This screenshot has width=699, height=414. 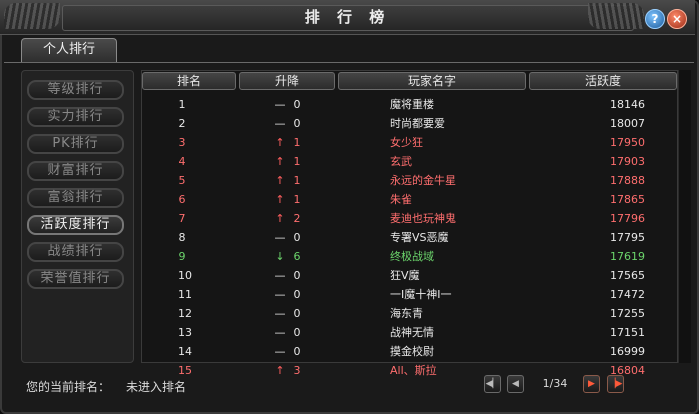 What do you see at coordinates (515, 384) in the screenshot?
I see `prev-page-icon: ◀` at bounding box center [515, 384].